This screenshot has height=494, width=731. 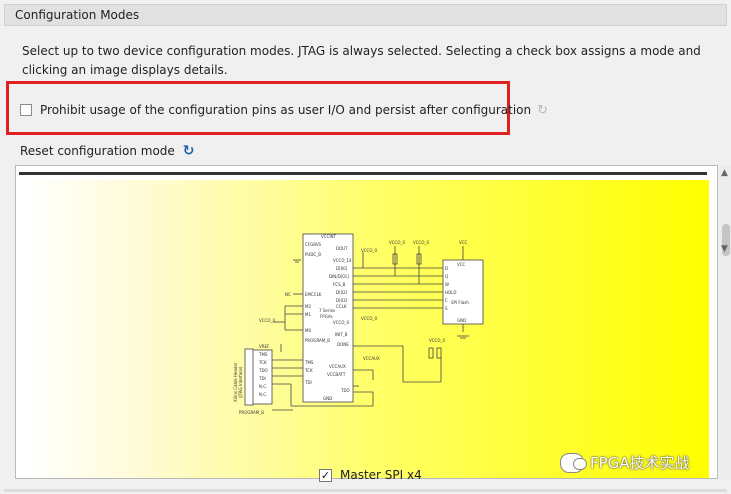 What do you see at coordinates (463, 242) in the screenshot?
I see `svg-text: VCC` at bounding box center [463, 242].